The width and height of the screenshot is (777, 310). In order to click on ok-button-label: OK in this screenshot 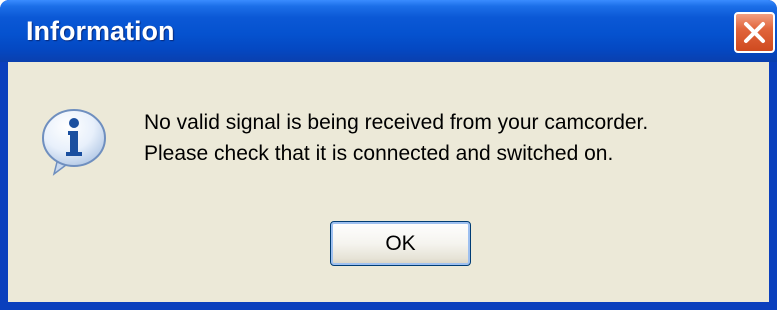, I will do `click(400, 243)`.